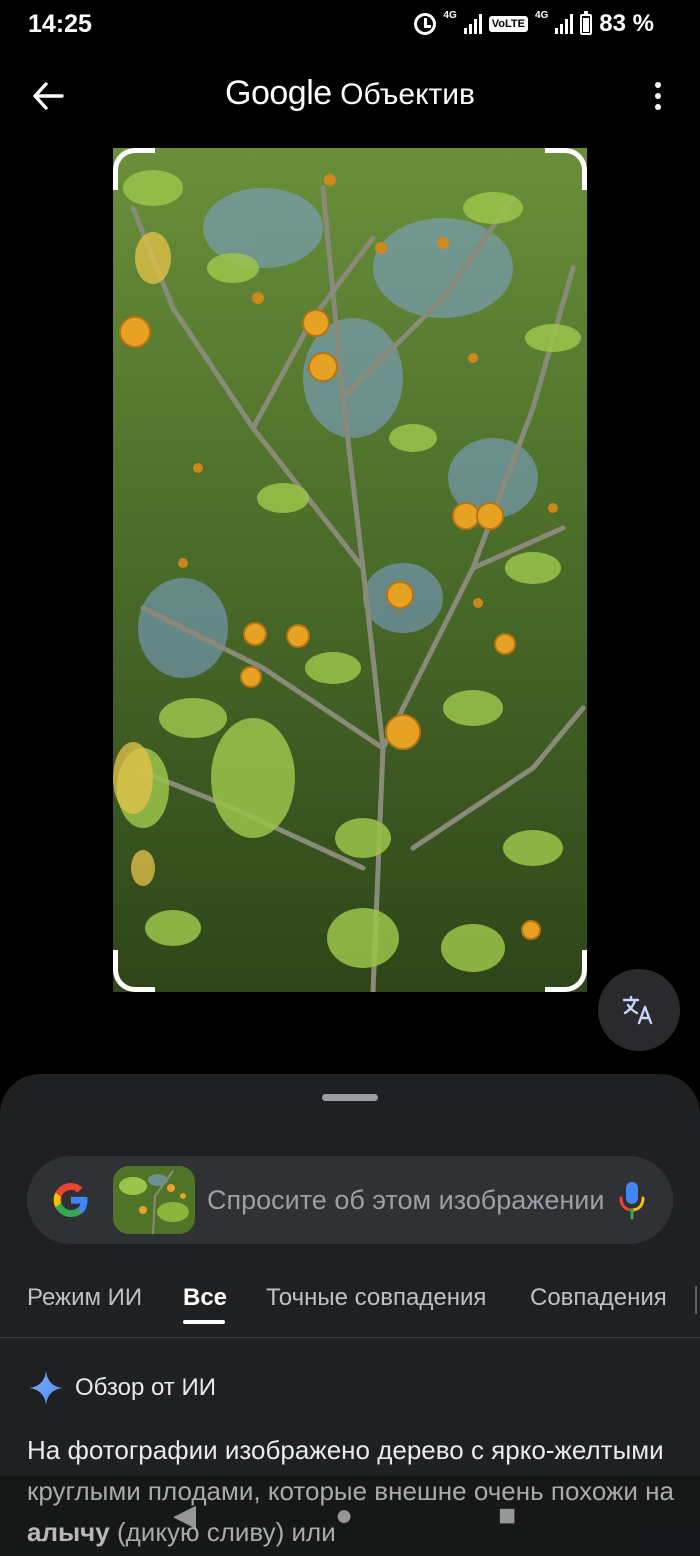 This screenshot has width=700, height=1556. What do you see at coordinates (344, 1516) in the screenshot?
I see `nav-home-button: ●` at bounding box center [344, 1516].